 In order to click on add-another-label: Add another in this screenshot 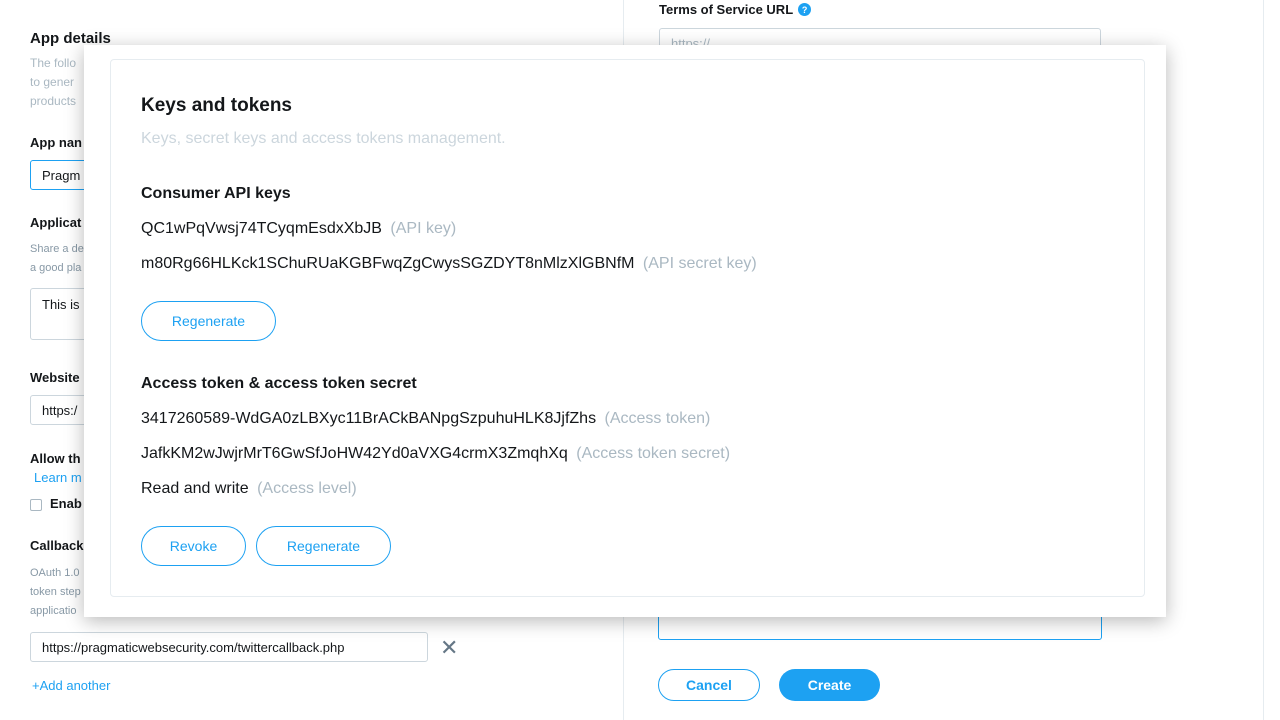, I will do `click(75, 685)`.